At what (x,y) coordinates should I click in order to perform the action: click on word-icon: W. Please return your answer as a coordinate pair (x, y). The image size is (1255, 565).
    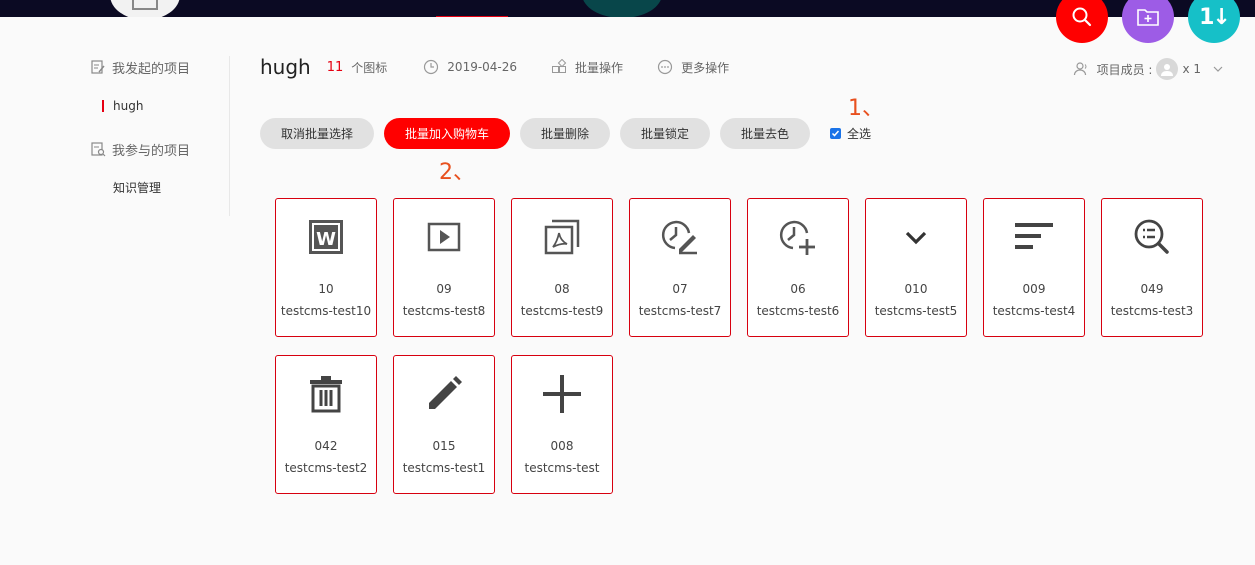
    Looking at the image, I should click on (326, 237).